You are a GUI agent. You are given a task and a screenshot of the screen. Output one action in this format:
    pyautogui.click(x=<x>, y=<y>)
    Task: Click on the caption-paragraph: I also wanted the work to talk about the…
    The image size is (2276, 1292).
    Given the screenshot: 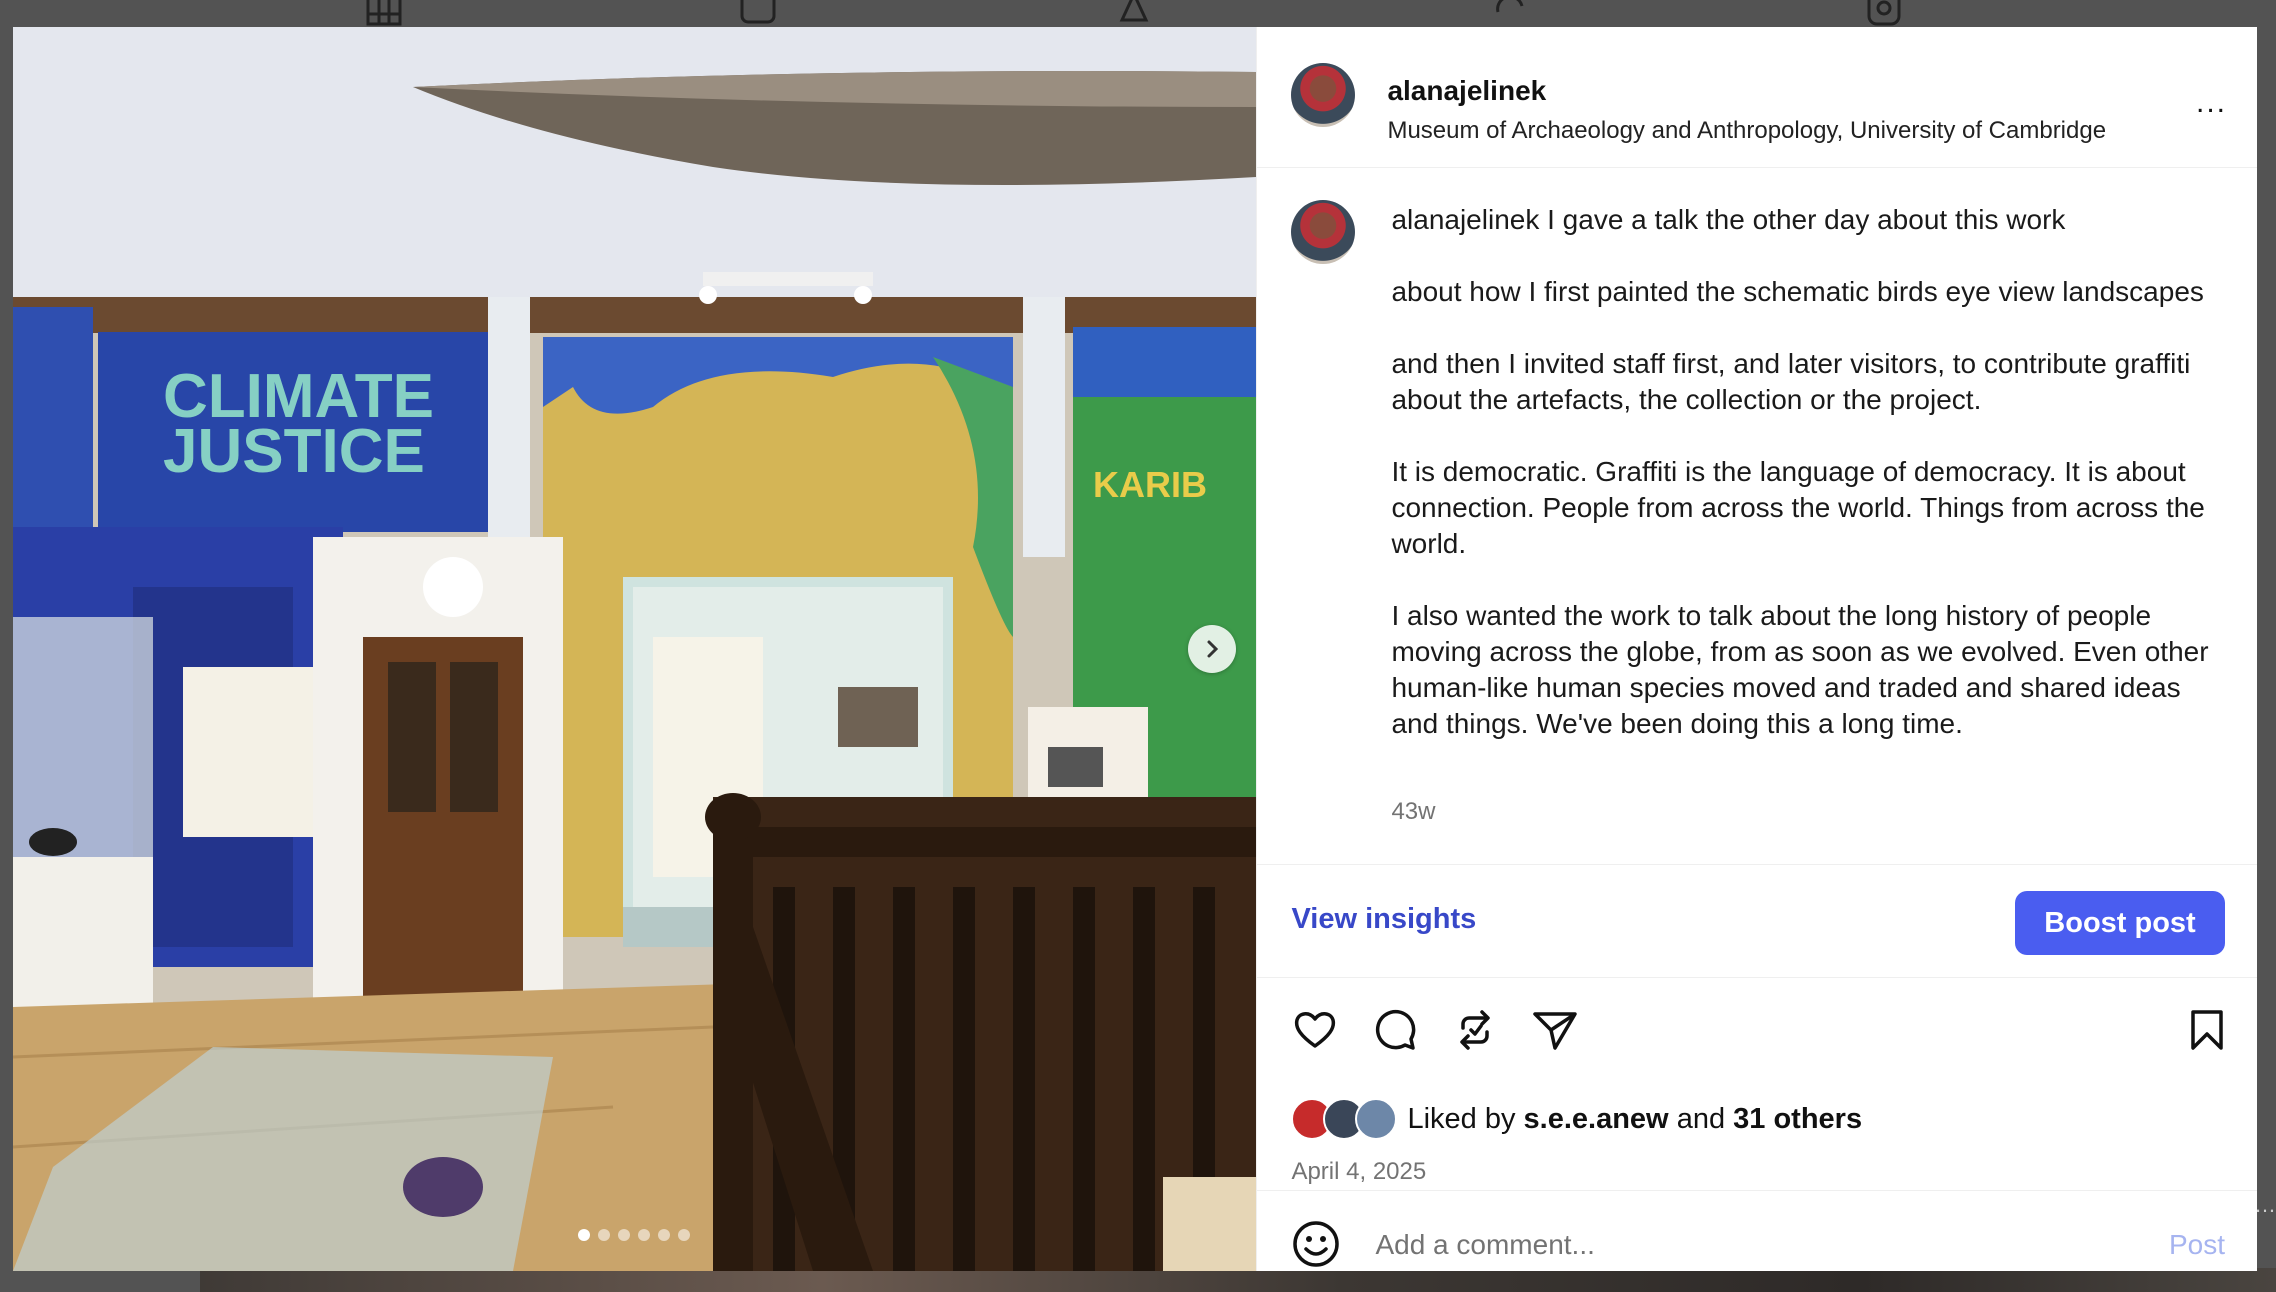 What is the action you would take?
    pyautogui.click(x=1800, y=669)
    